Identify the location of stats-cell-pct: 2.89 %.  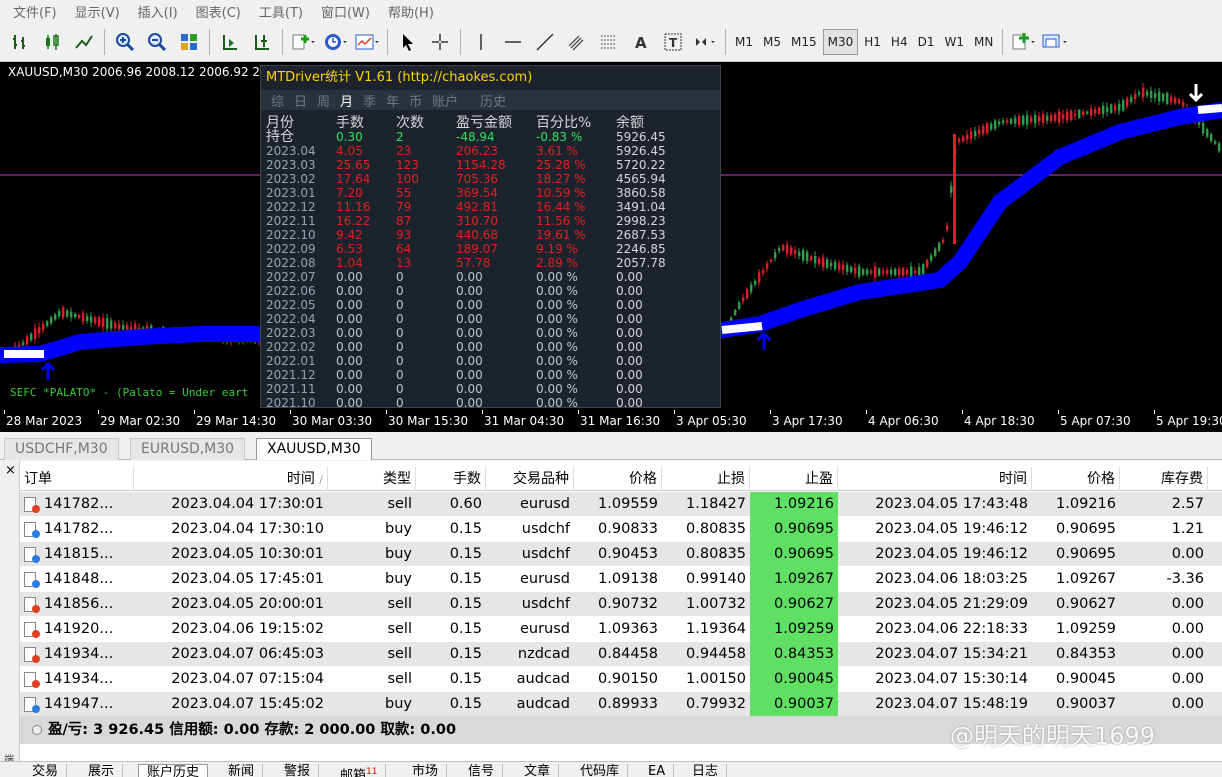
(557, 263).